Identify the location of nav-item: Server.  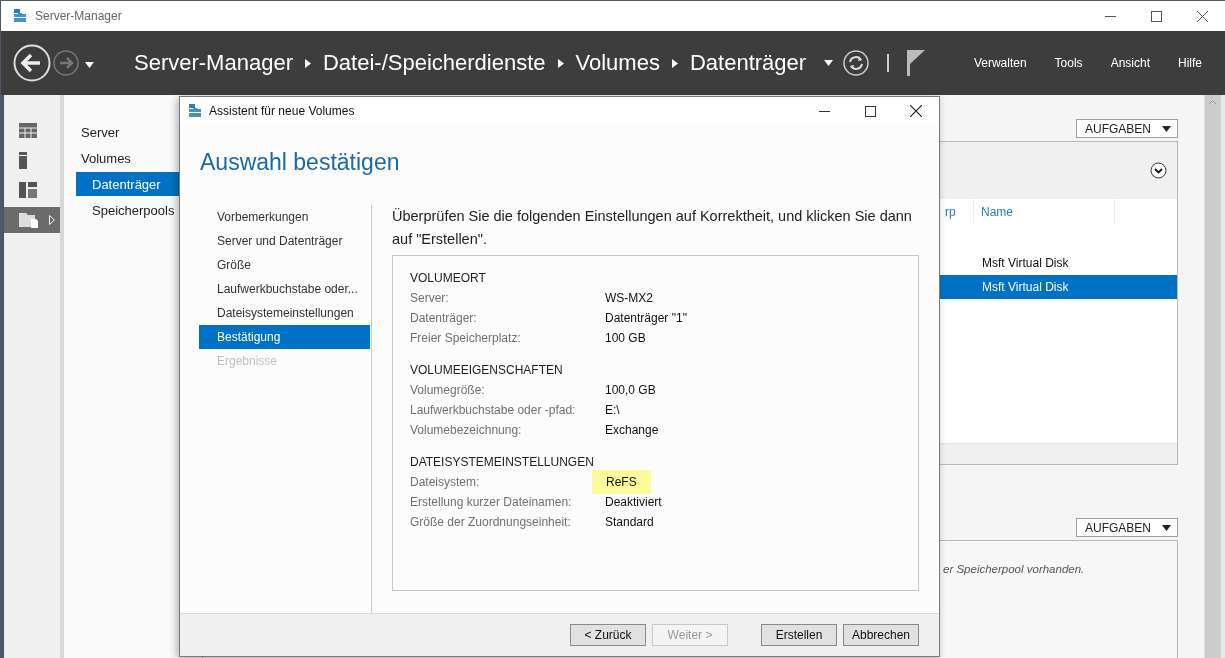
(123, 132).